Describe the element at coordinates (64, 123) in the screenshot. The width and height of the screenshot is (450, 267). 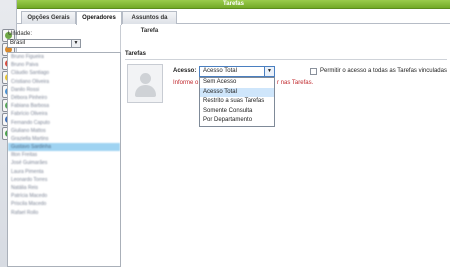
I see `operator-list-item: Fernando Caputo` at that location.